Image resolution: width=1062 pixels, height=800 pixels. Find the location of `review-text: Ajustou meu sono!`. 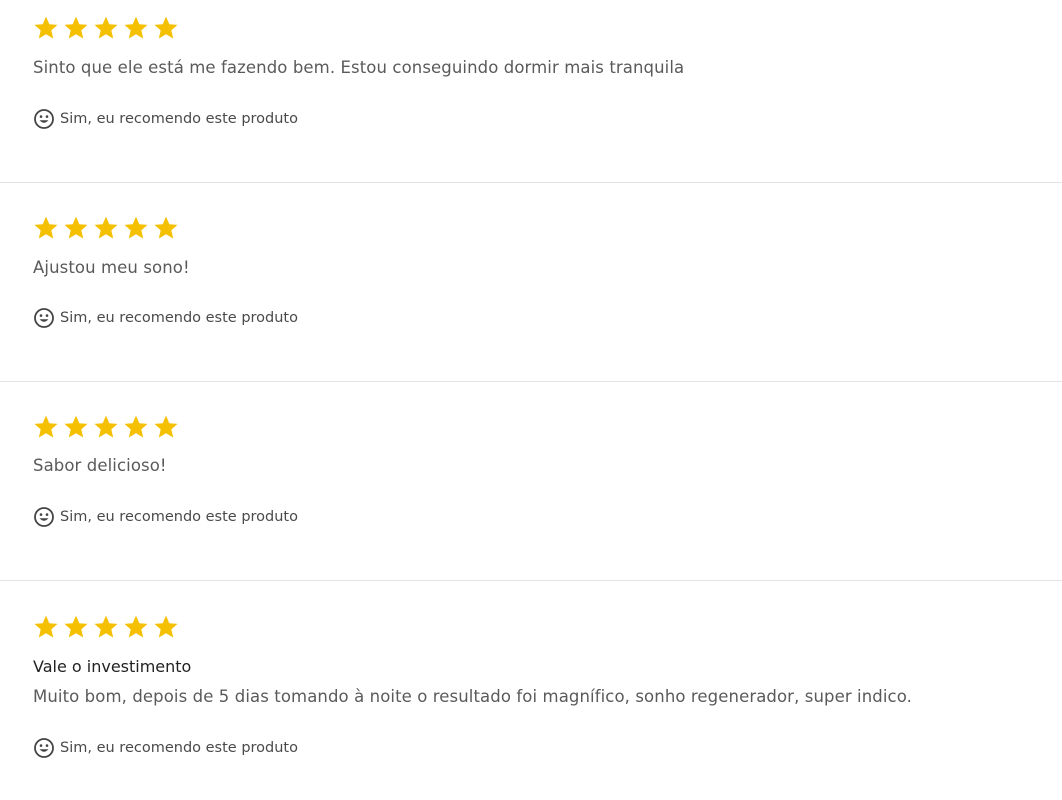

review-text: Ajustou meu sono! is located at coordinates (111, 267).